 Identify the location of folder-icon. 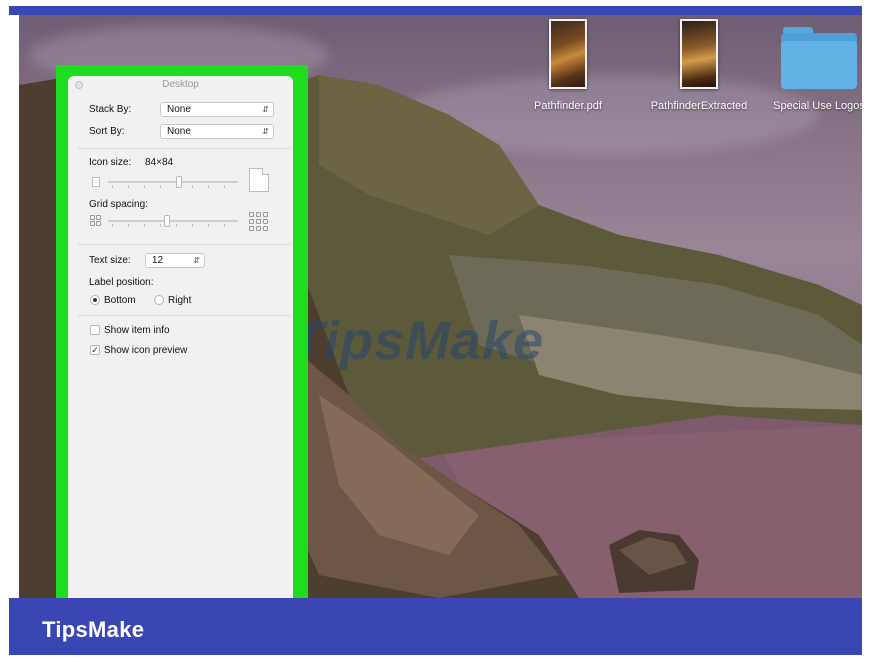
(819, 58).